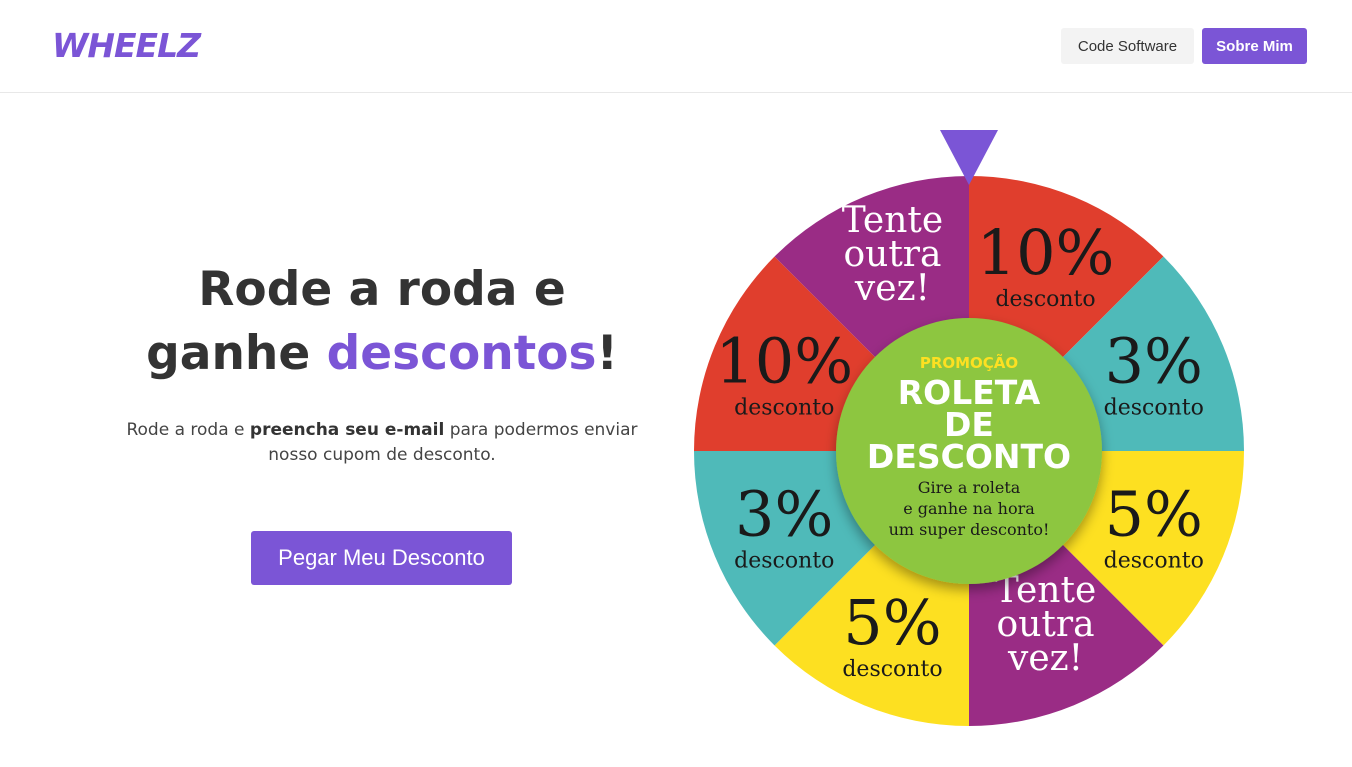 The image size is (1352, 767). Describe the element at coordinates (969, 456) in the screenshot. I see `wheel-title-3: DESCONTO` at that location.